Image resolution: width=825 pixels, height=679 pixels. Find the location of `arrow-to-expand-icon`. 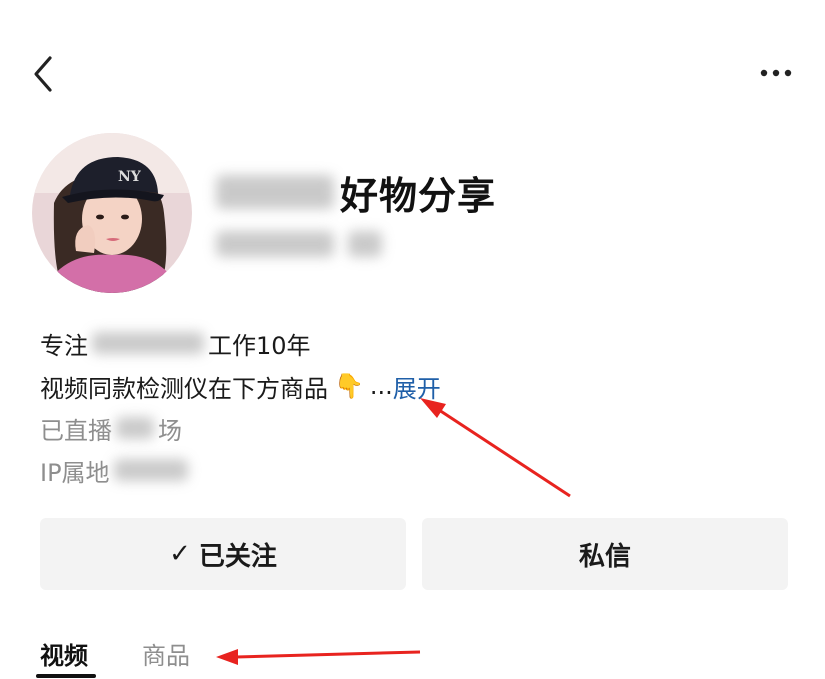

arrow-to-expand-icon is located at coordinates (495, 448).